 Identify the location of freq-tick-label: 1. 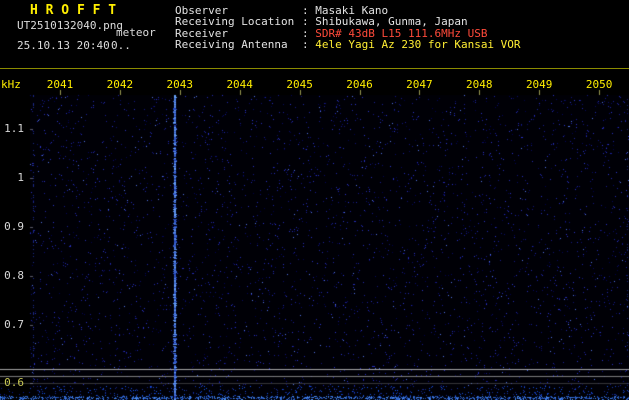
(20, 177).